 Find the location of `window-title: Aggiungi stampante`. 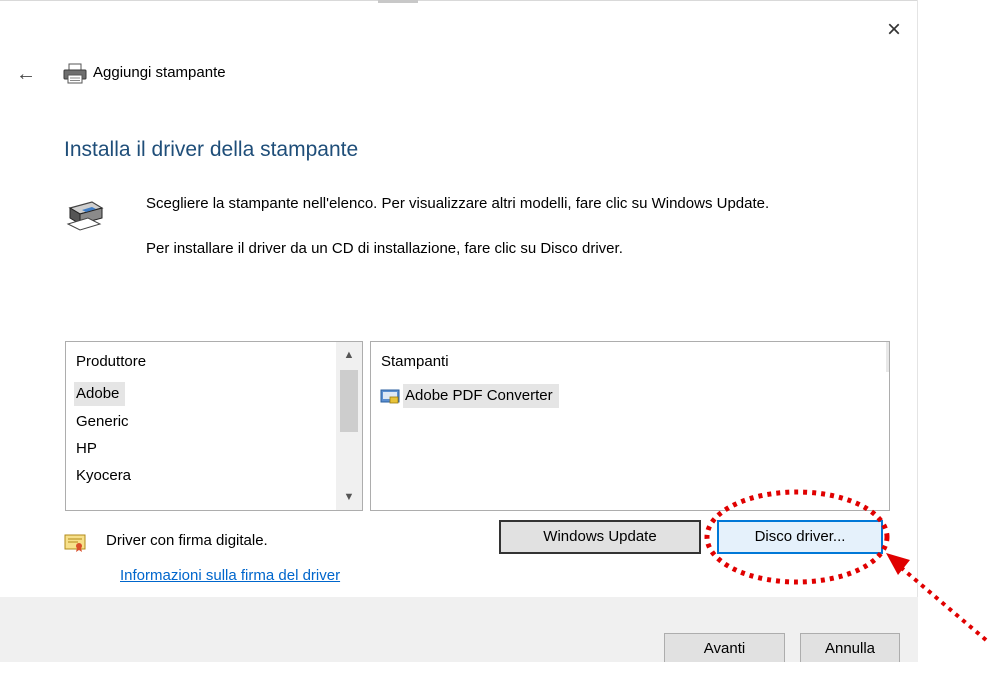

window-title: Aggiungi stampante is located at coordinates (159, 72).